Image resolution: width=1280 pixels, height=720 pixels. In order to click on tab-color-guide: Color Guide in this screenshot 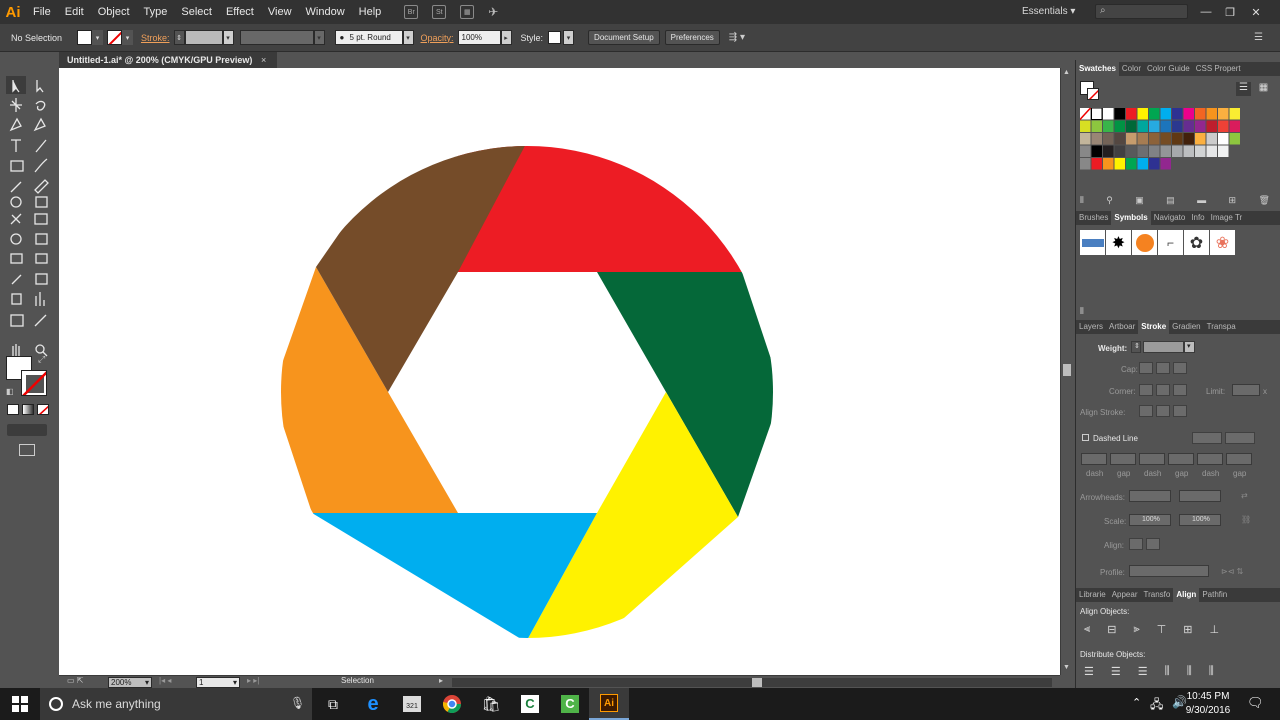, I will do `click(1168, 69)`.